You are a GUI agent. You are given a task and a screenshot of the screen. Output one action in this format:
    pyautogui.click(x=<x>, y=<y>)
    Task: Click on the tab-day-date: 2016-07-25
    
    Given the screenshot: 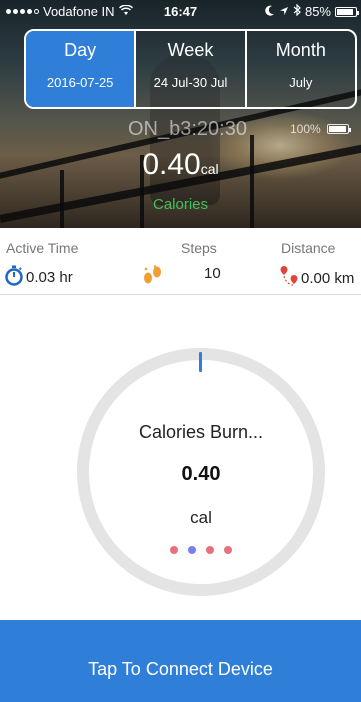 What is the action you would take?
    pyautogui.click(x=80, y=82)
    